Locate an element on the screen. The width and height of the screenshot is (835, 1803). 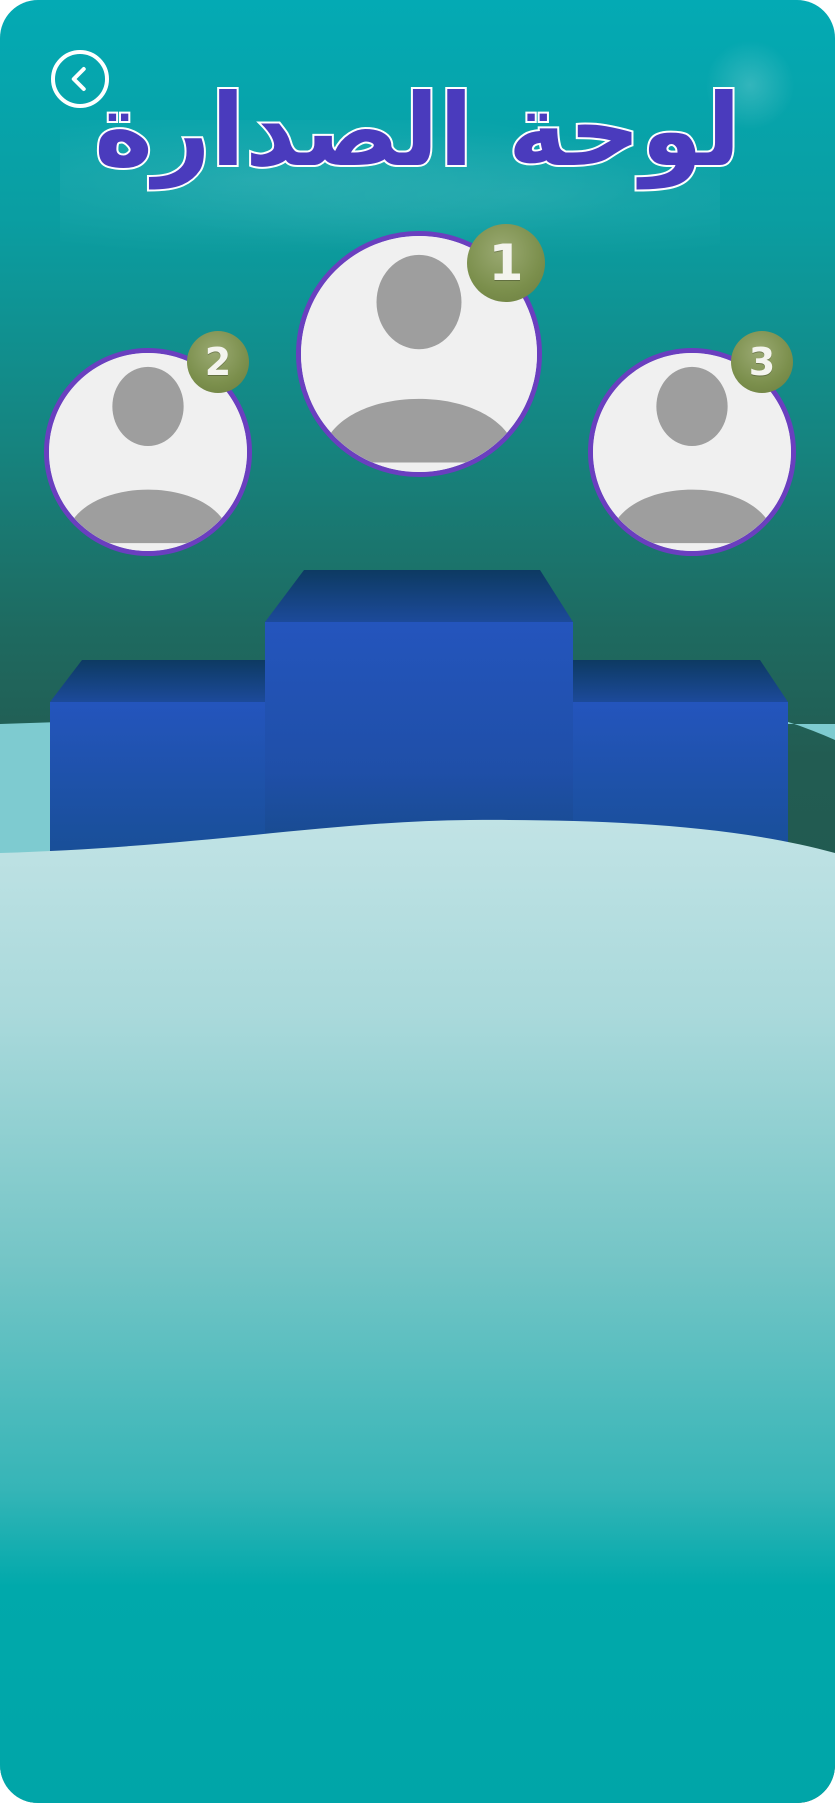
rank-badge-third: 3 is located at coordinates (762, 362).